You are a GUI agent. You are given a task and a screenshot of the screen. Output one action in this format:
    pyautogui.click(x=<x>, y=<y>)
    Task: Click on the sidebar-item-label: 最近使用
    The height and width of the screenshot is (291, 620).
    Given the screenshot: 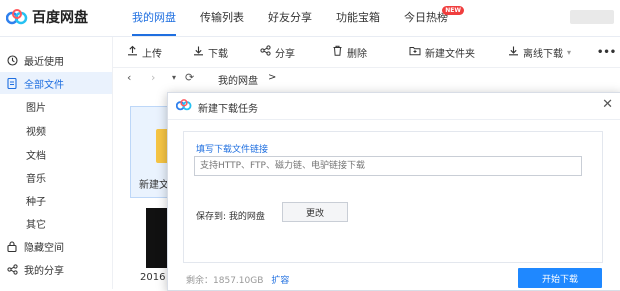 What is the action you would take?
    pyautogui.click(x=44, y=62)
    